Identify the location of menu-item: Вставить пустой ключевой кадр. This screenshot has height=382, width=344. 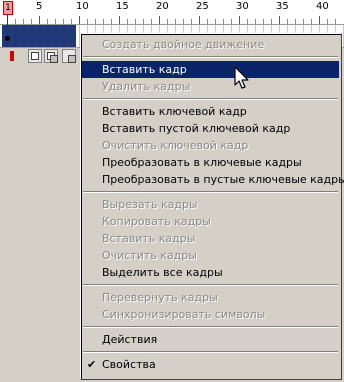
(210, 128).